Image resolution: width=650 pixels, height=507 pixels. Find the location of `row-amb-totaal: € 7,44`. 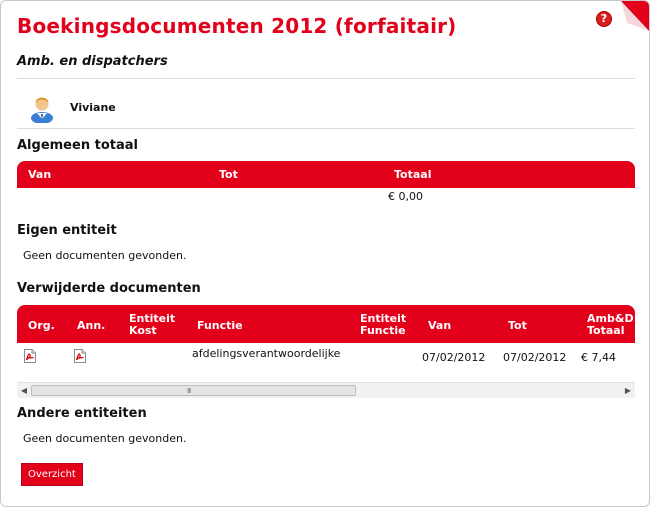

row-amb-totaal: € 7,44 is located at coordinates (598, 357).